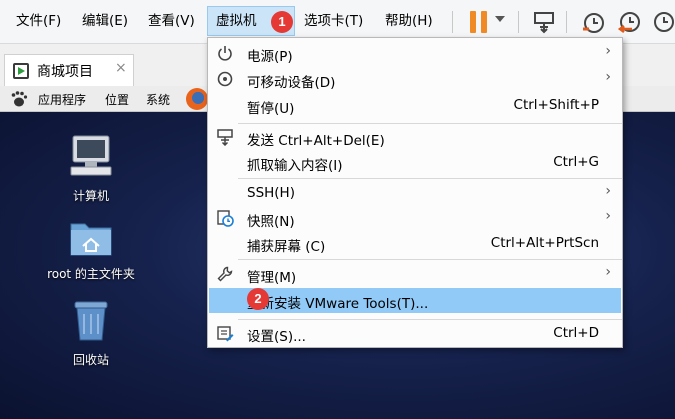  I want to click on step-badge-2: 2, so click(258, 299).